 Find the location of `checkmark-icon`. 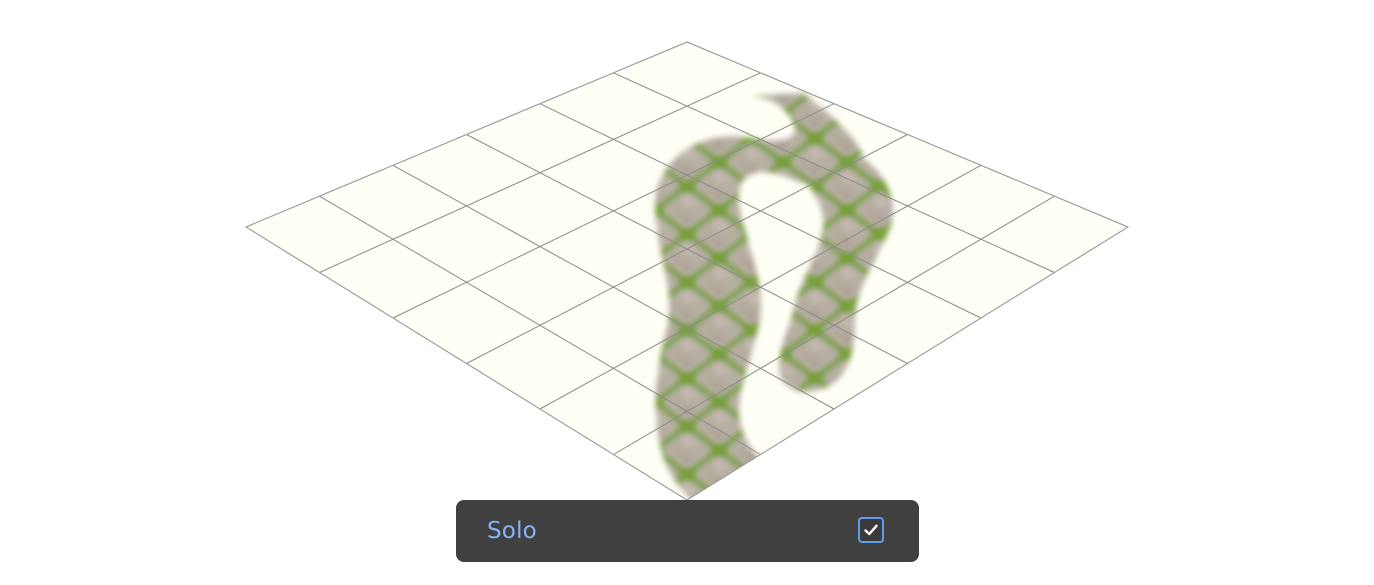

checkmark-icon is located at coordinates (871, 530).